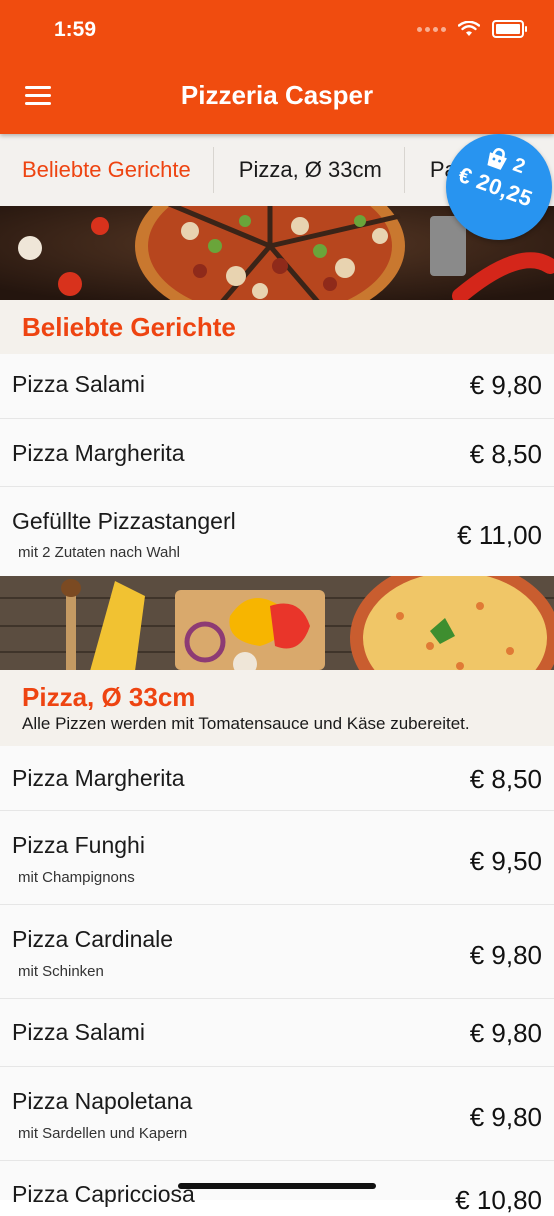  What do you see at coordinates (308, 170) in the screenshot?
I see `tab-pizza: Pizza, Ø 33cm` at bounding box center [308, 170].